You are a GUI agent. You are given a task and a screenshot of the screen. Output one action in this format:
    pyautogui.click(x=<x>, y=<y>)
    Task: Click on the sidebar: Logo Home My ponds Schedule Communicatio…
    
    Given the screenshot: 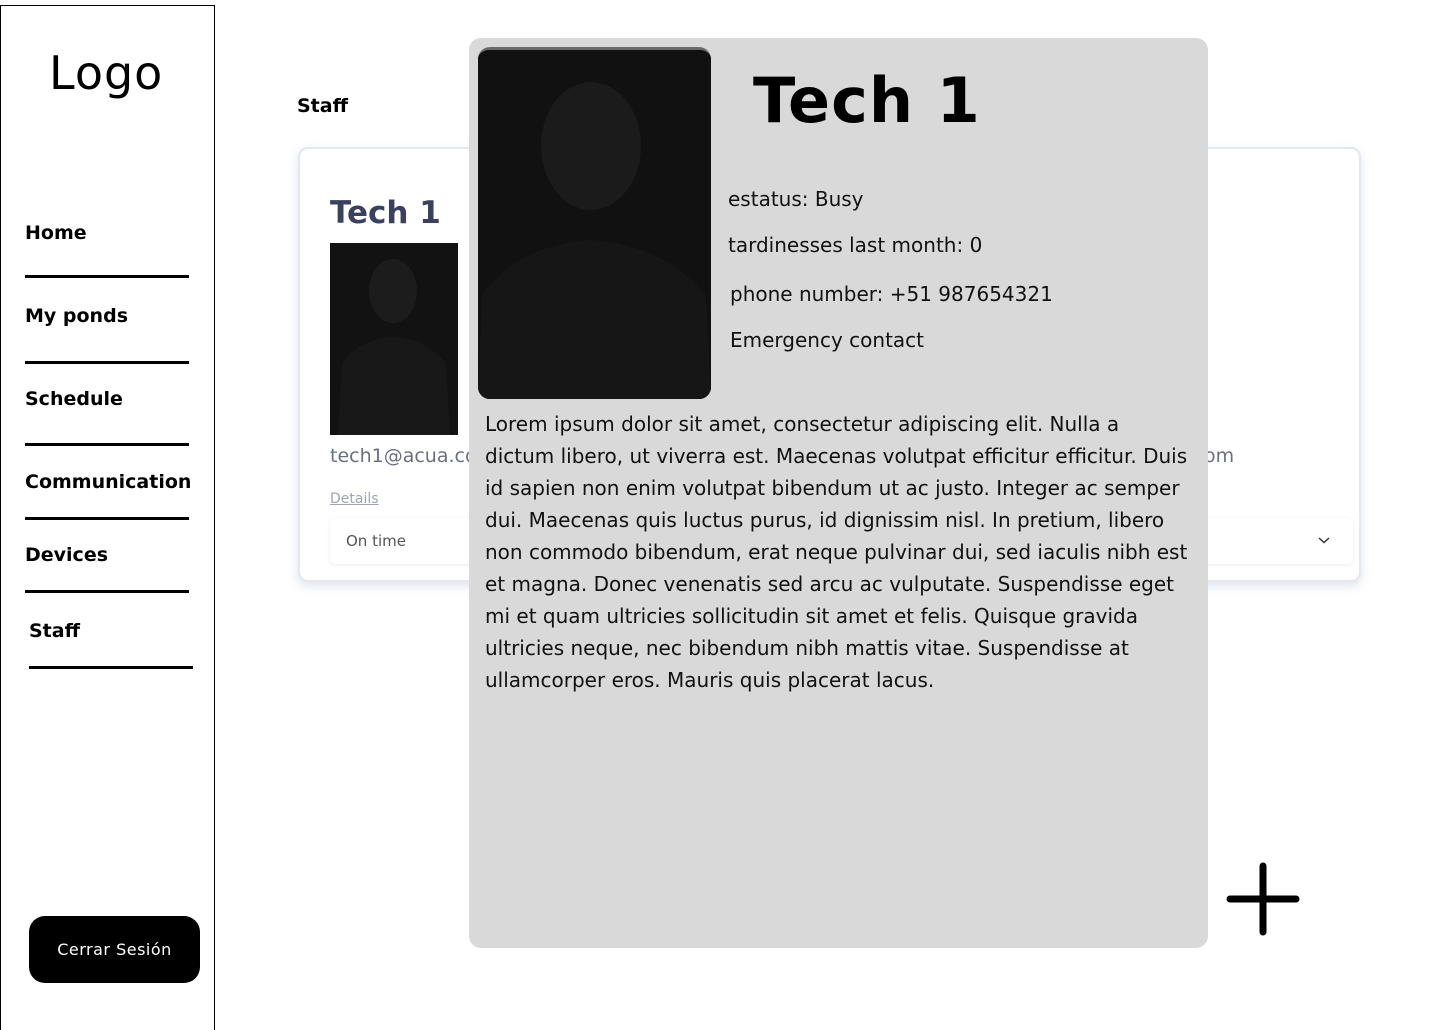 What is the action you would take?
    pyautogui.click(x=107, y=517)
    